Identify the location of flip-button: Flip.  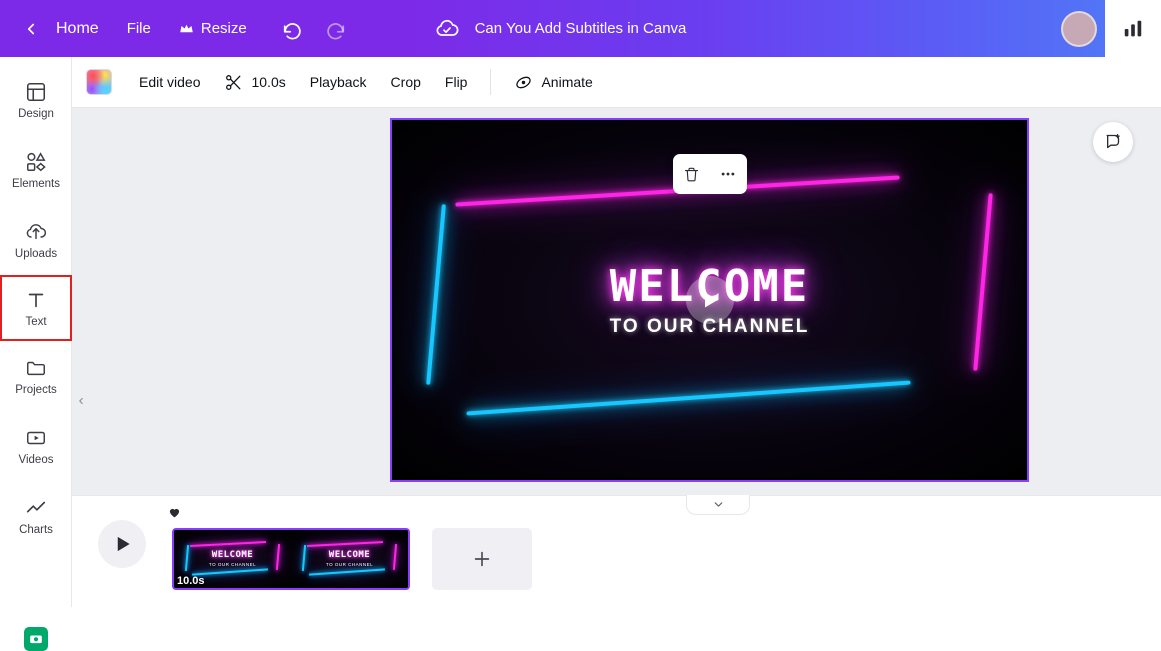
(456, 82).